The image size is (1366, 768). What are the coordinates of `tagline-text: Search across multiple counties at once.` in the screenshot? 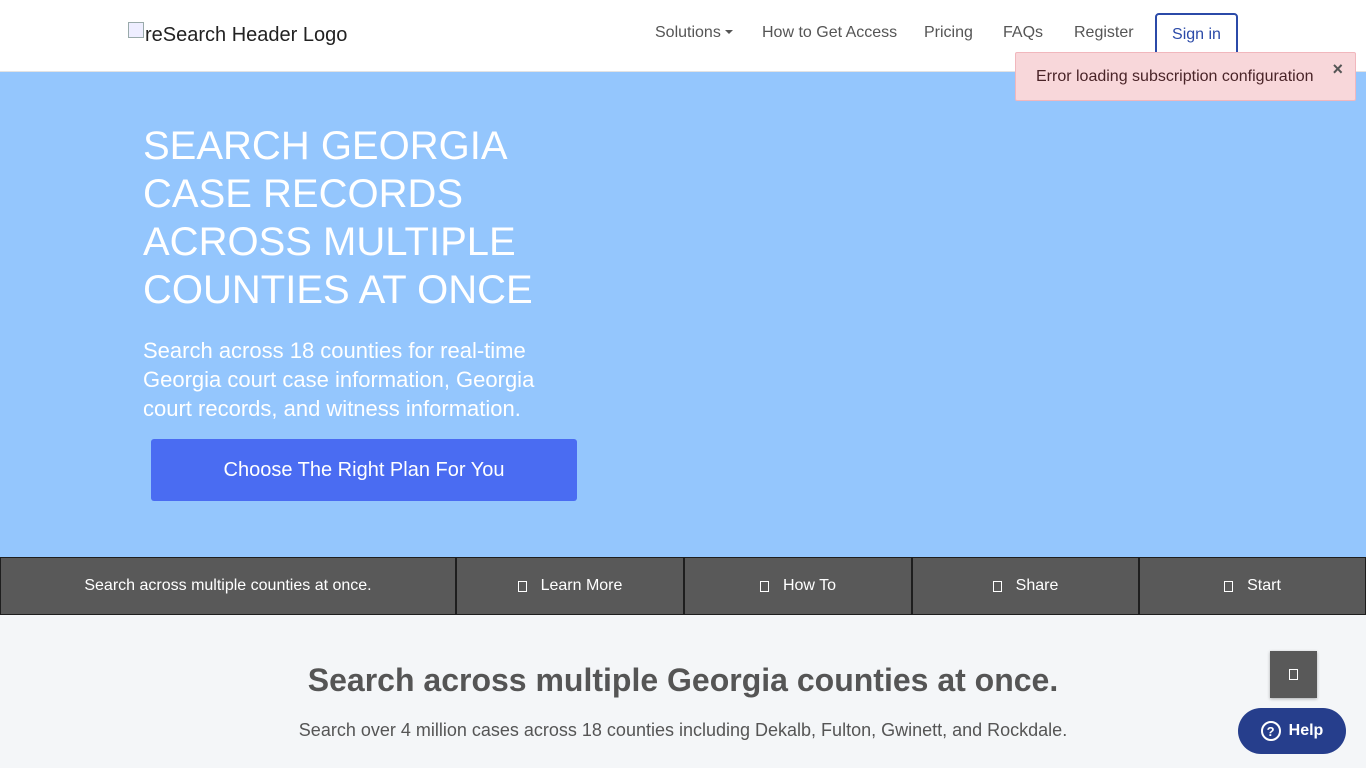 It's located at (228, 585).